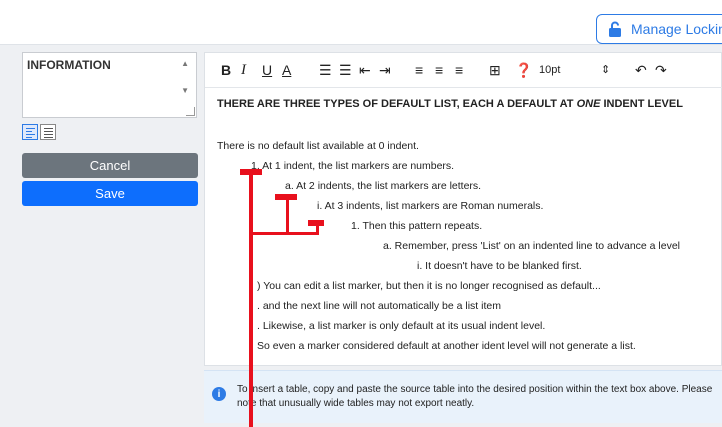 The image size is (722, 427). I want to click on save-button: Save, so click(110, 193).